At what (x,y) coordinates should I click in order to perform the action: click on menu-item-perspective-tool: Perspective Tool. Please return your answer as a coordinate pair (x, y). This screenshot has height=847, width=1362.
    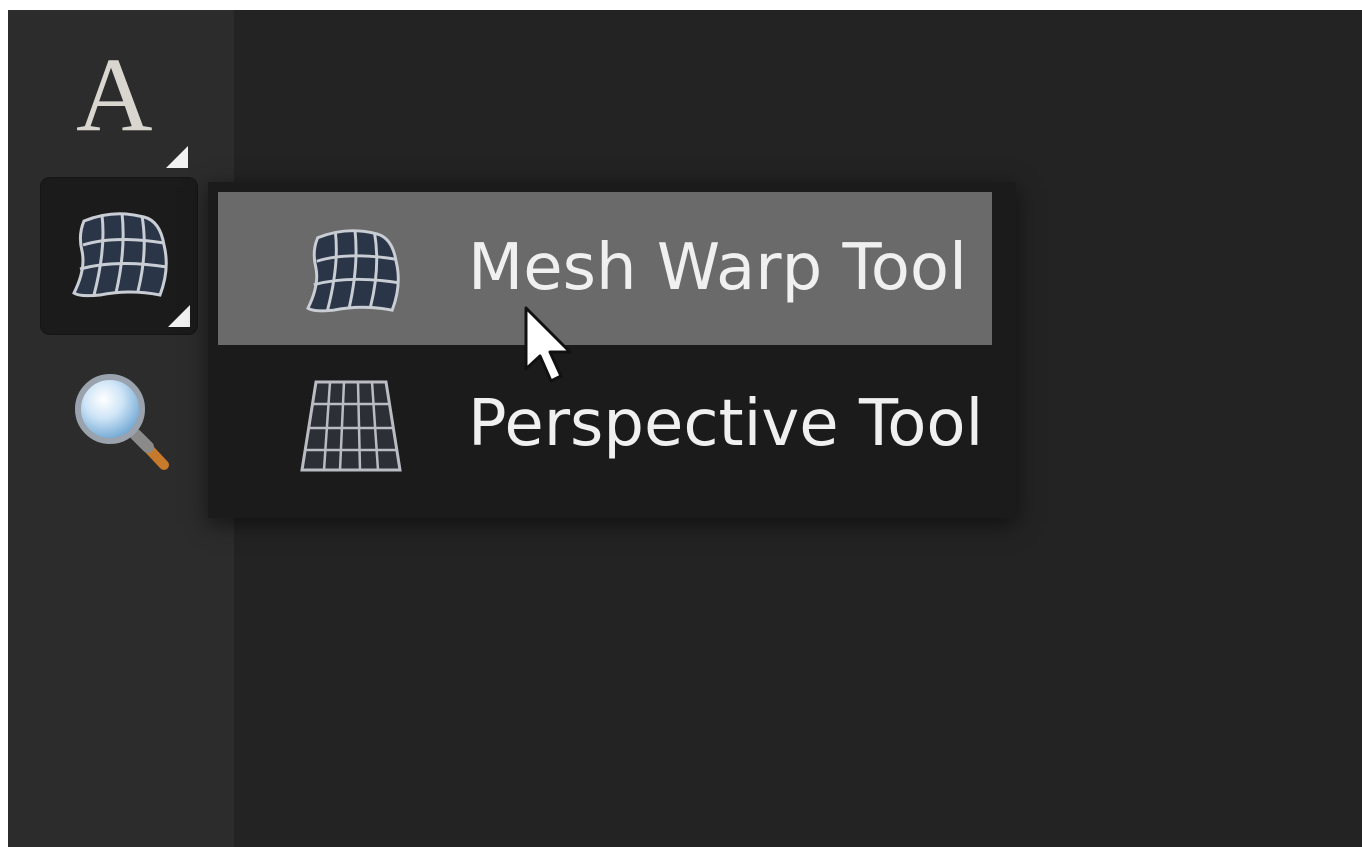
    Looking at the image, I should click on (605, 424).